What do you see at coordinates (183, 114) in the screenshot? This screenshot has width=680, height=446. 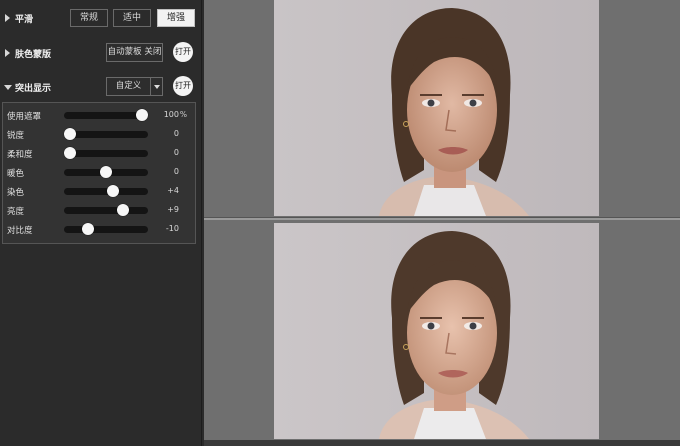 I see `slider-unit: %` at bounding box center [183, 114].